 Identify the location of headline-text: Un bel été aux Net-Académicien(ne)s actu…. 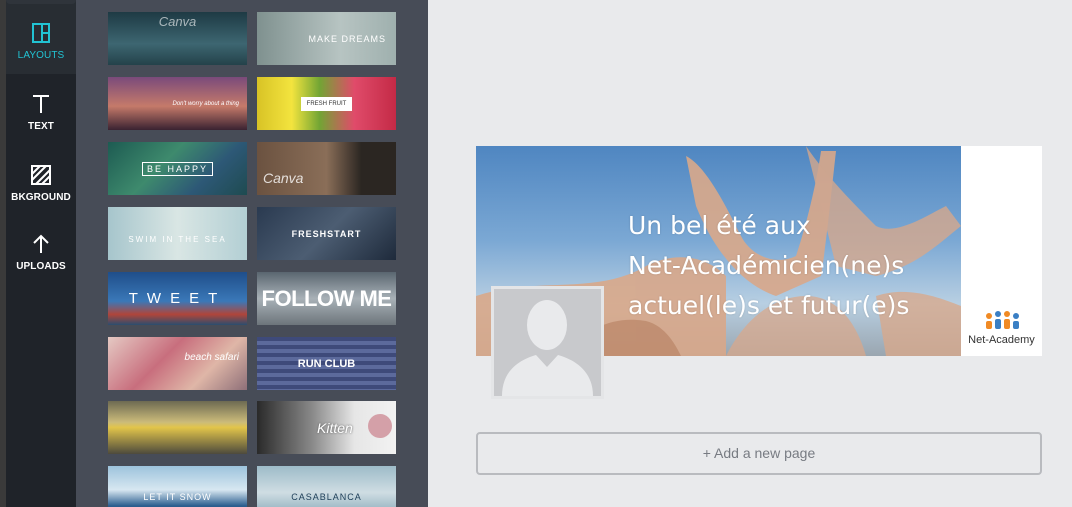
(793, 266).